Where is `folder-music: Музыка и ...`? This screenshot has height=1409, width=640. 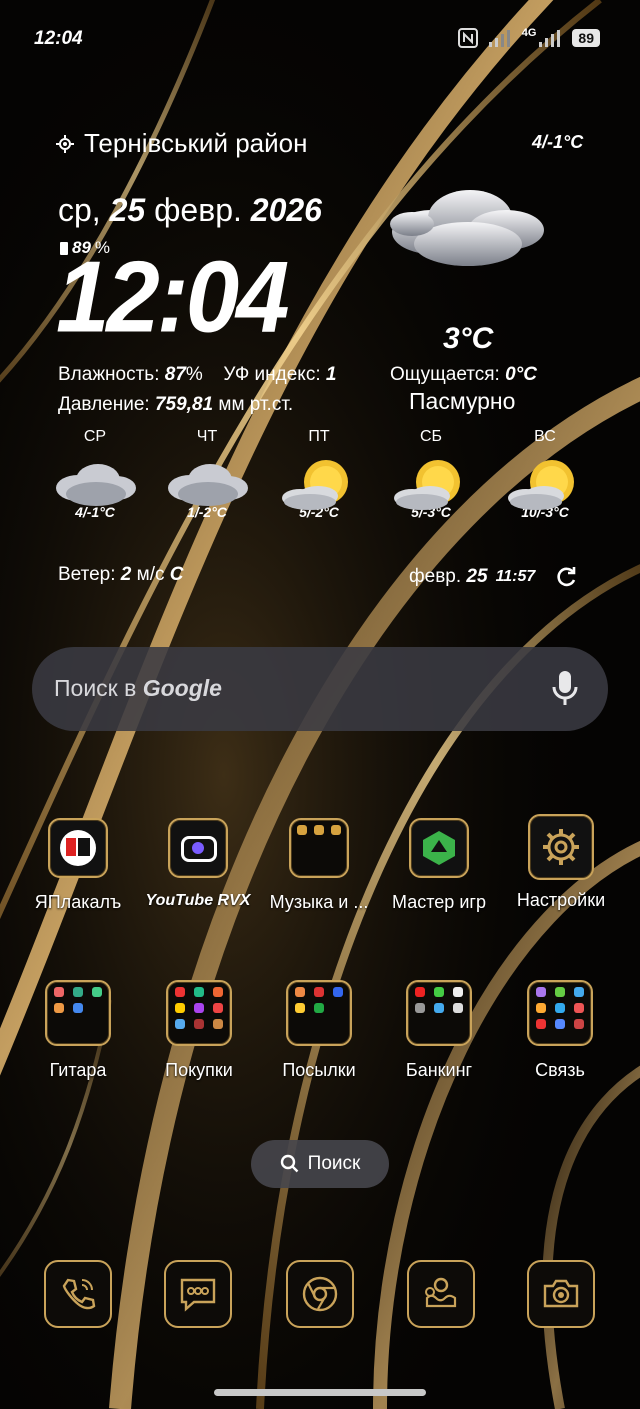
folder-music: Музыка и ... is located at coordinates (319, 865).